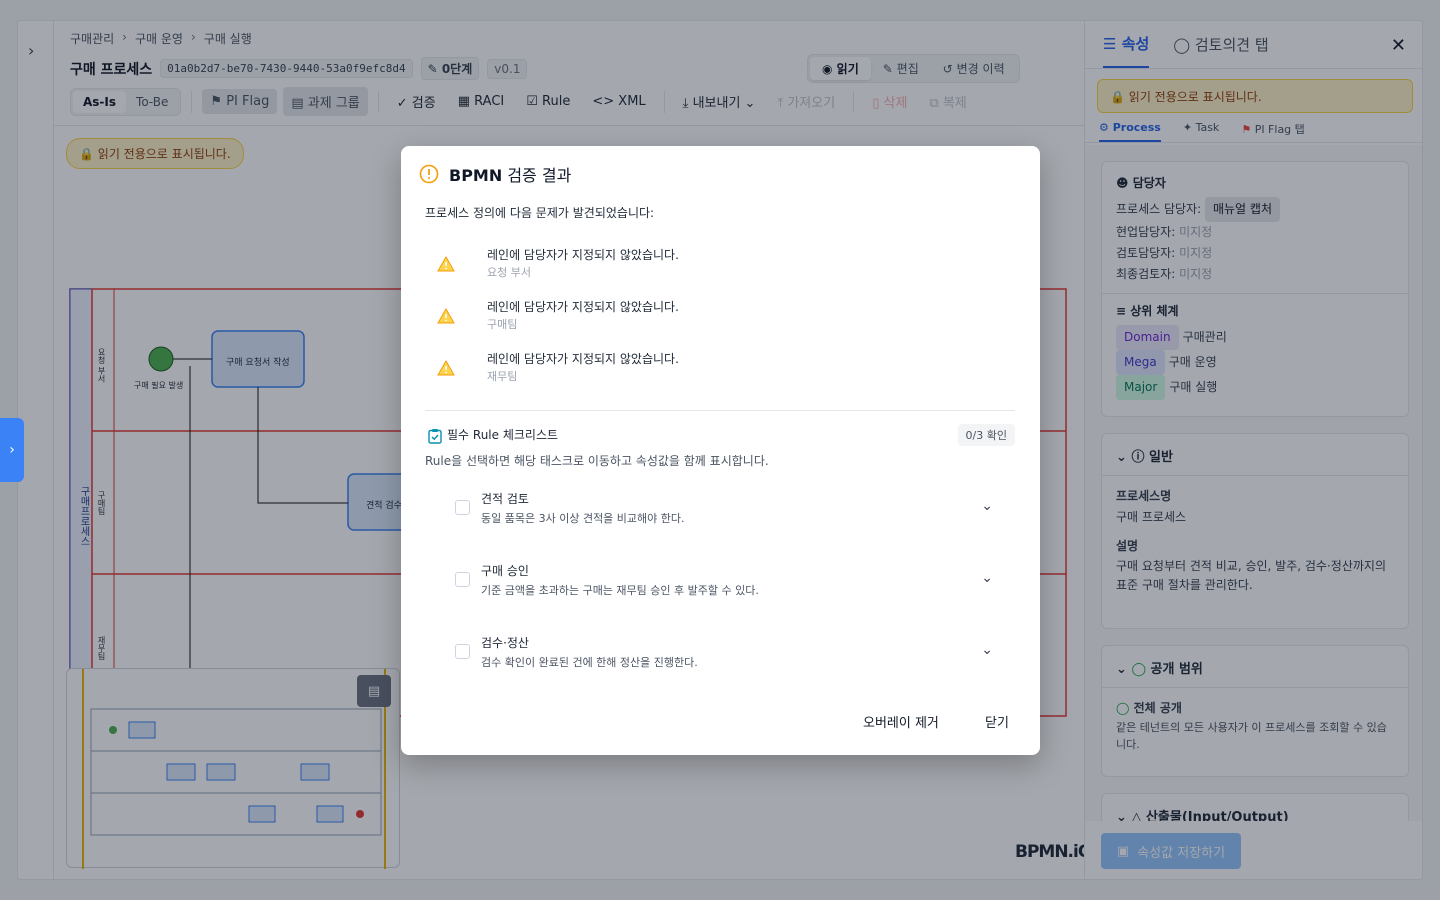 This screenshot has height=900, width=1440. What do you see at coordinates (720, 320) in the screenshot?
I see `issue-item: 레인에 담당자가 지정되지 않았습니다. 구매팀` at bounding box center [720, 320].